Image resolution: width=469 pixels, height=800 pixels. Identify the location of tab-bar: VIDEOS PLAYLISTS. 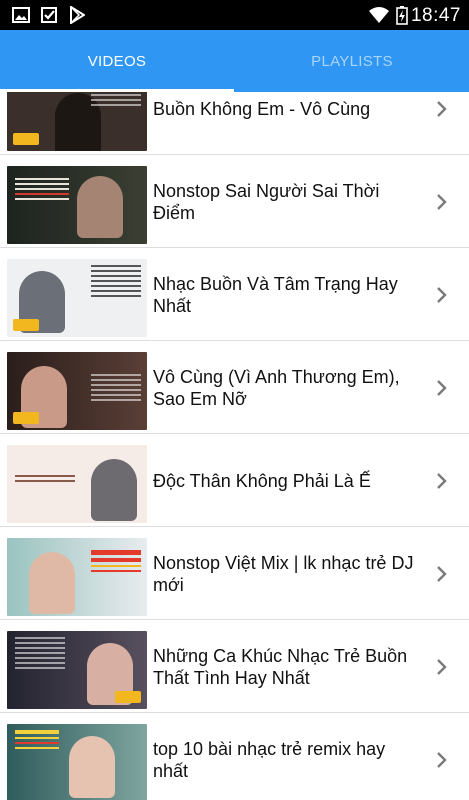
(234, 61).